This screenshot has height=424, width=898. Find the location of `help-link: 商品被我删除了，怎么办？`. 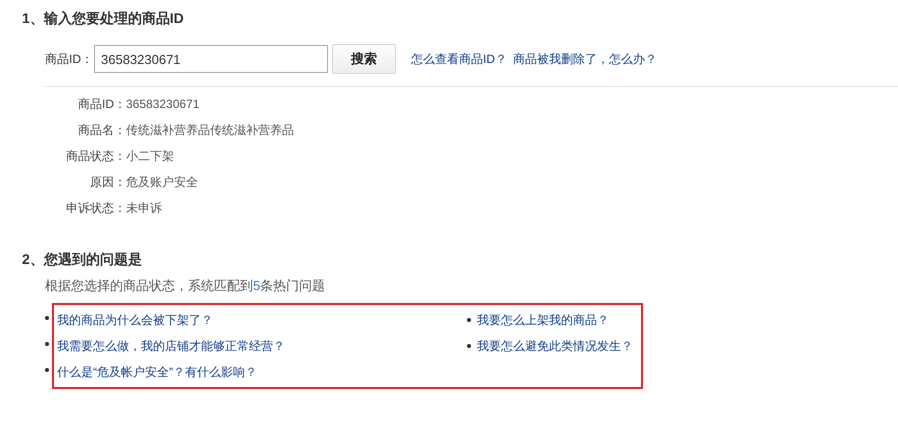

help-link: 商品被我删除了，怎么办？ is located at coordinates (585, 59).